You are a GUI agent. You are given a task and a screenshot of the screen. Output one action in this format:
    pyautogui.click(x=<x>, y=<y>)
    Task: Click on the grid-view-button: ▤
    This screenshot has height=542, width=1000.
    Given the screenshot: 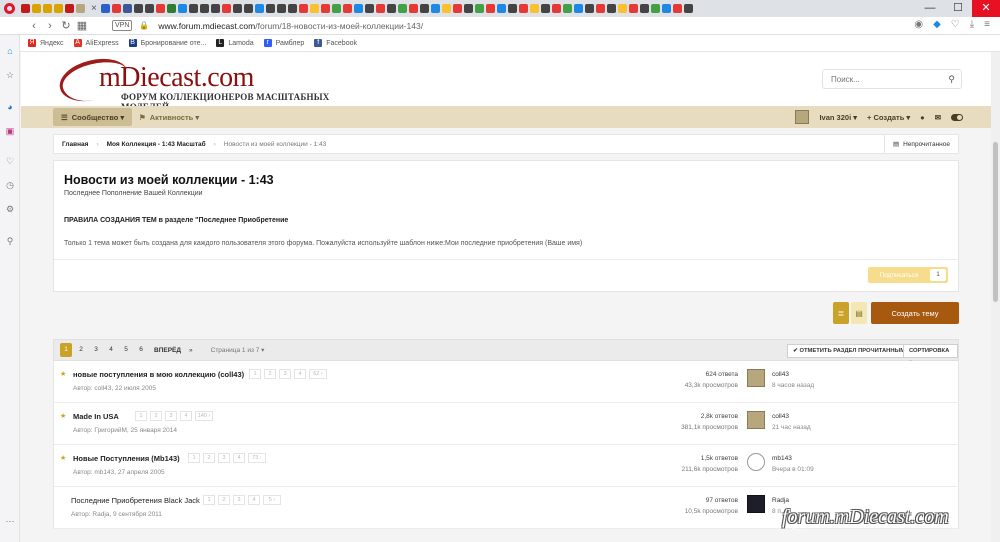 What is the action you would take?
    pyautogui.click(x=859, y=313)
    